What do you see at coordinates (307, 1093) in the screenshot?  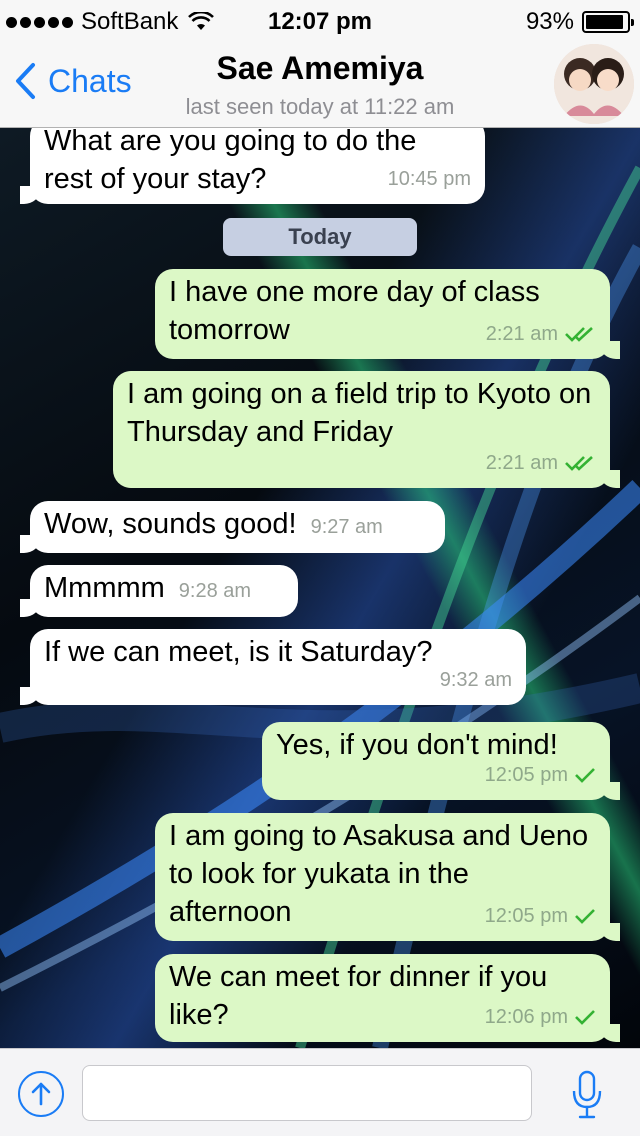 I see `message-input` at bounding box center [307, 1093].